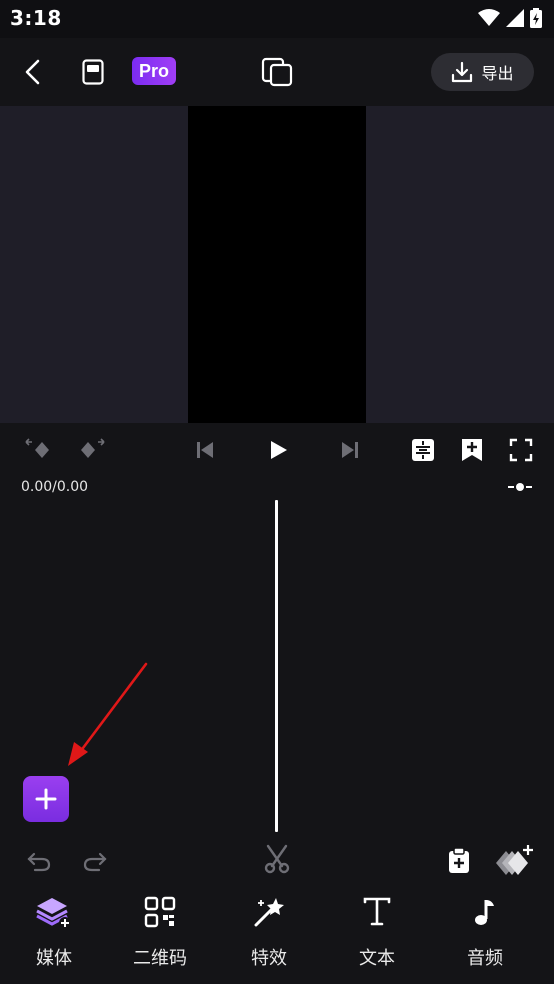 The height and width of the screenshot is (984, 554). I want to click on undo-button, so click(39, 861).